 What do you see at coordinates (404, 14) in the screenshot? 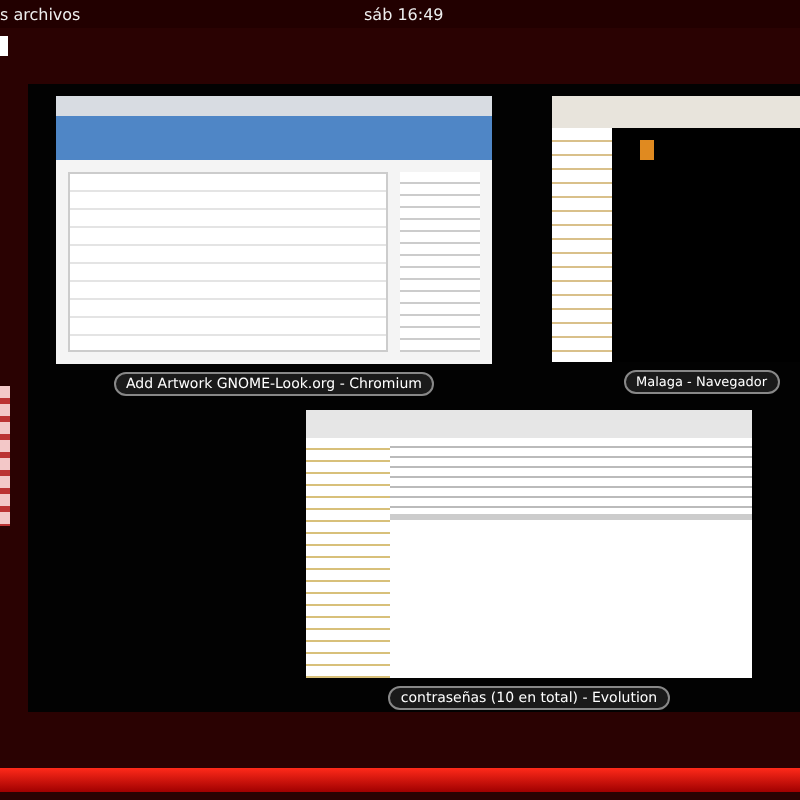
I see `clock: sáb 16:49` at bounding box center [404, 14].